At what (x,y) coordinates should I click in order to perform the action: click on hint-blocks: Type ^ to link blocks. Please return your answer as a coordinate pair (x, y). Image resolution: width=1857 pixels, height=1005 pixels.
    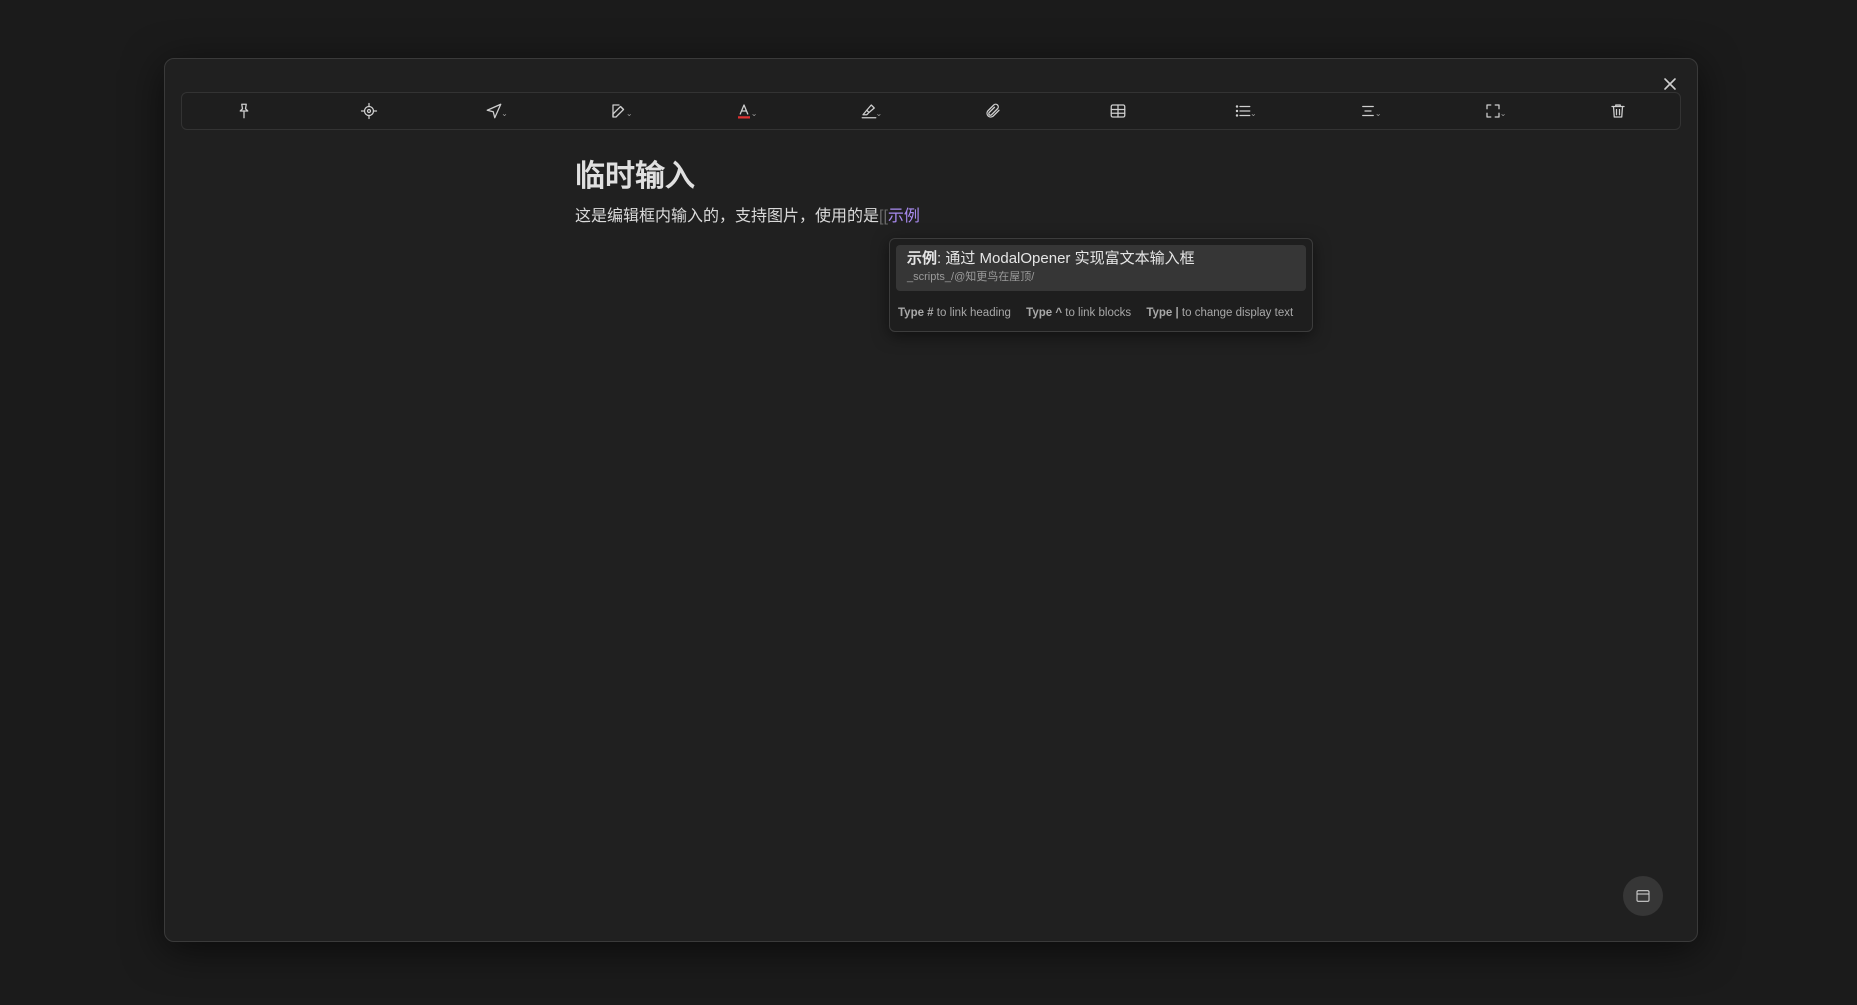
    Looking at the image, I should click on (1078, 313).